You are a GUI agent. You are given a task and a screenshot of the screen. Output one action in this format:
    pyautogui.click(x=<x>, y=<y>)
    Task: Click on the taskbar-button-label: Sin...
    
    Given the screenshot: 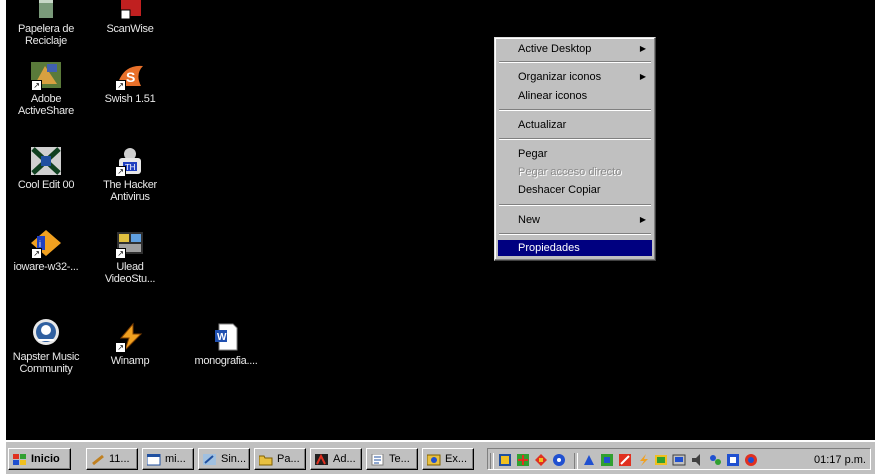 What is the action you would take?
    pyautogui.click(x=234, y=459)
    